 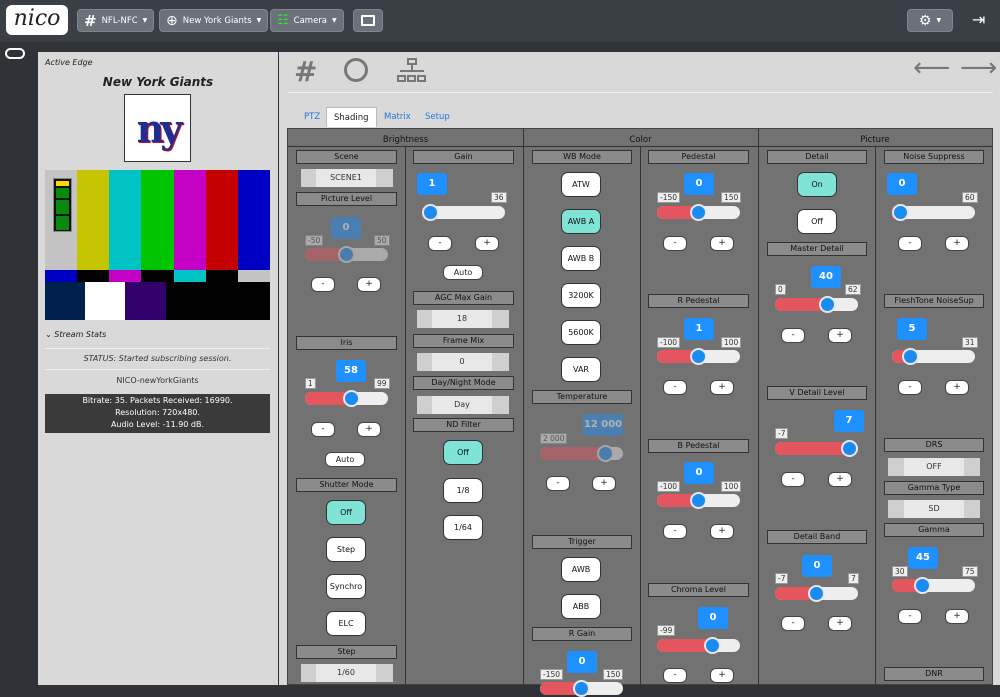 What do you see at coordinates (346, 157) in the screenshot?
I see `scene-label: Scene` at bounding box center [346, 157].